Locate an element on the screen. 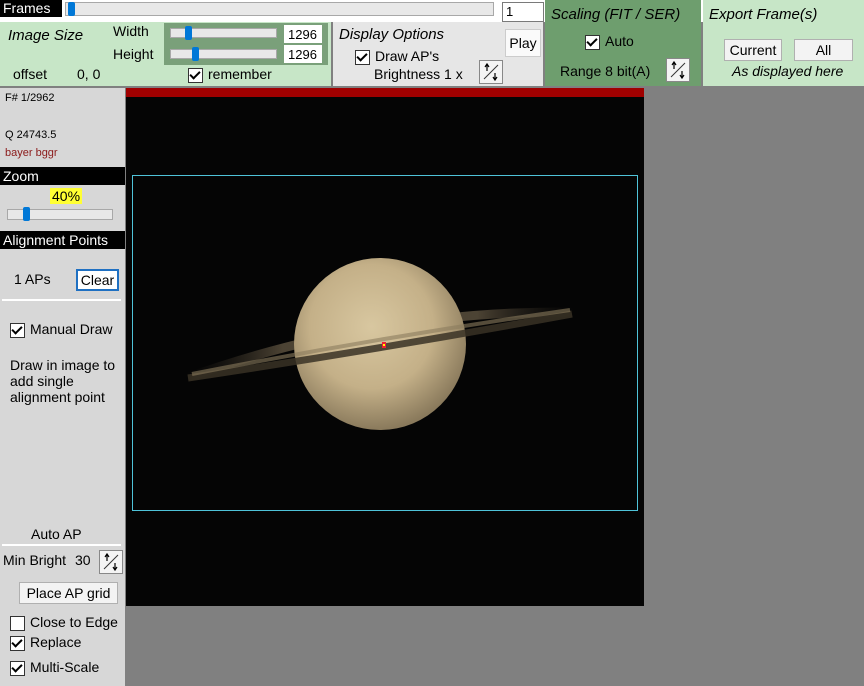  close-to-edge-checkbox is located at coordinates (17, 623).